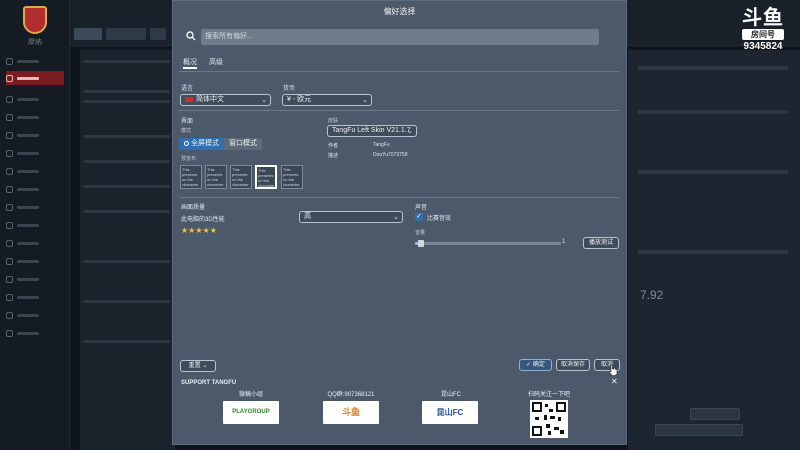 The height and width of the screenshot is (450, 800). What do you see at coordinates (251, 412) in the screenshot?
I see `sponsor-logo: PLAYGROUP` at bounding box center [251, 412].